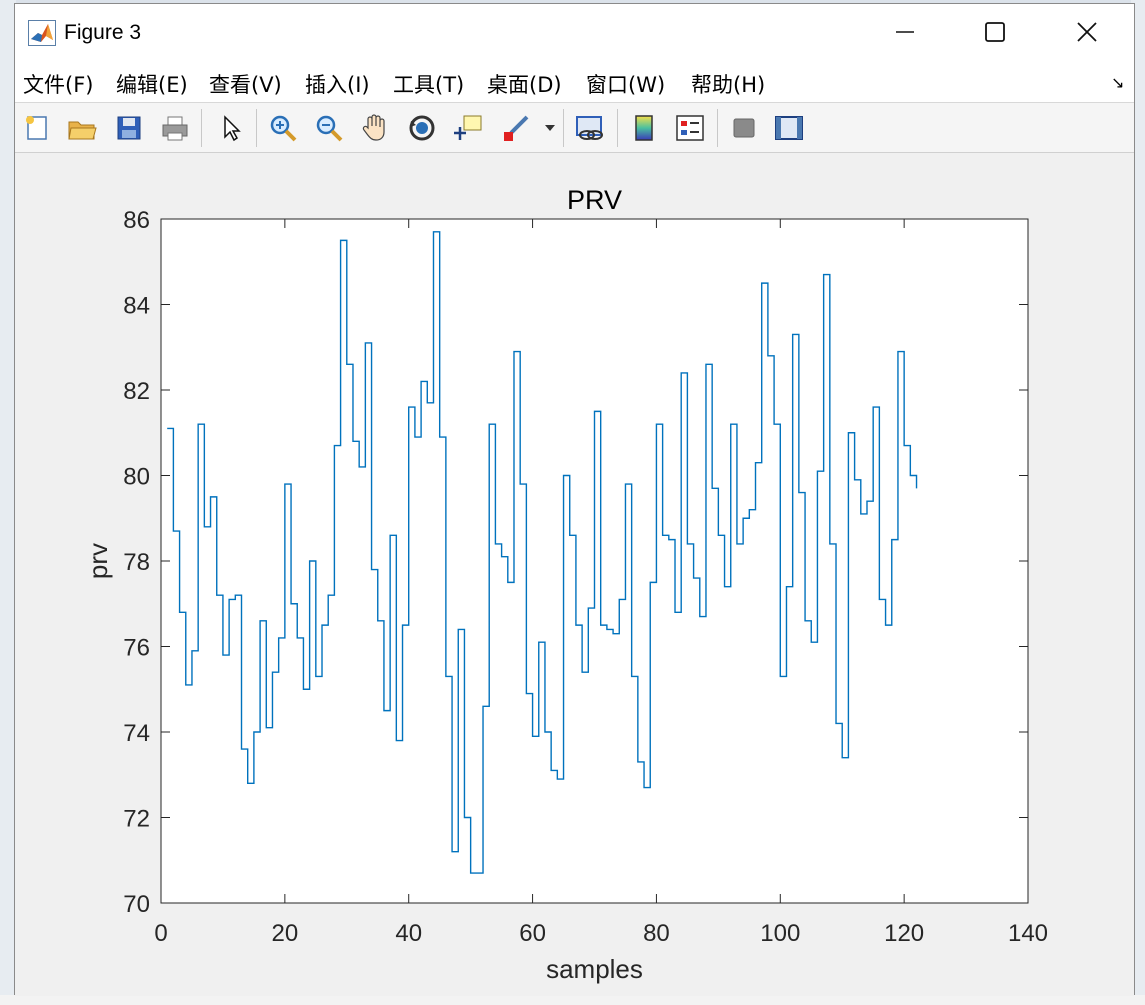 This screenshot has height=1005, width=1145. I want to click on print-icon, so click(175, 128).